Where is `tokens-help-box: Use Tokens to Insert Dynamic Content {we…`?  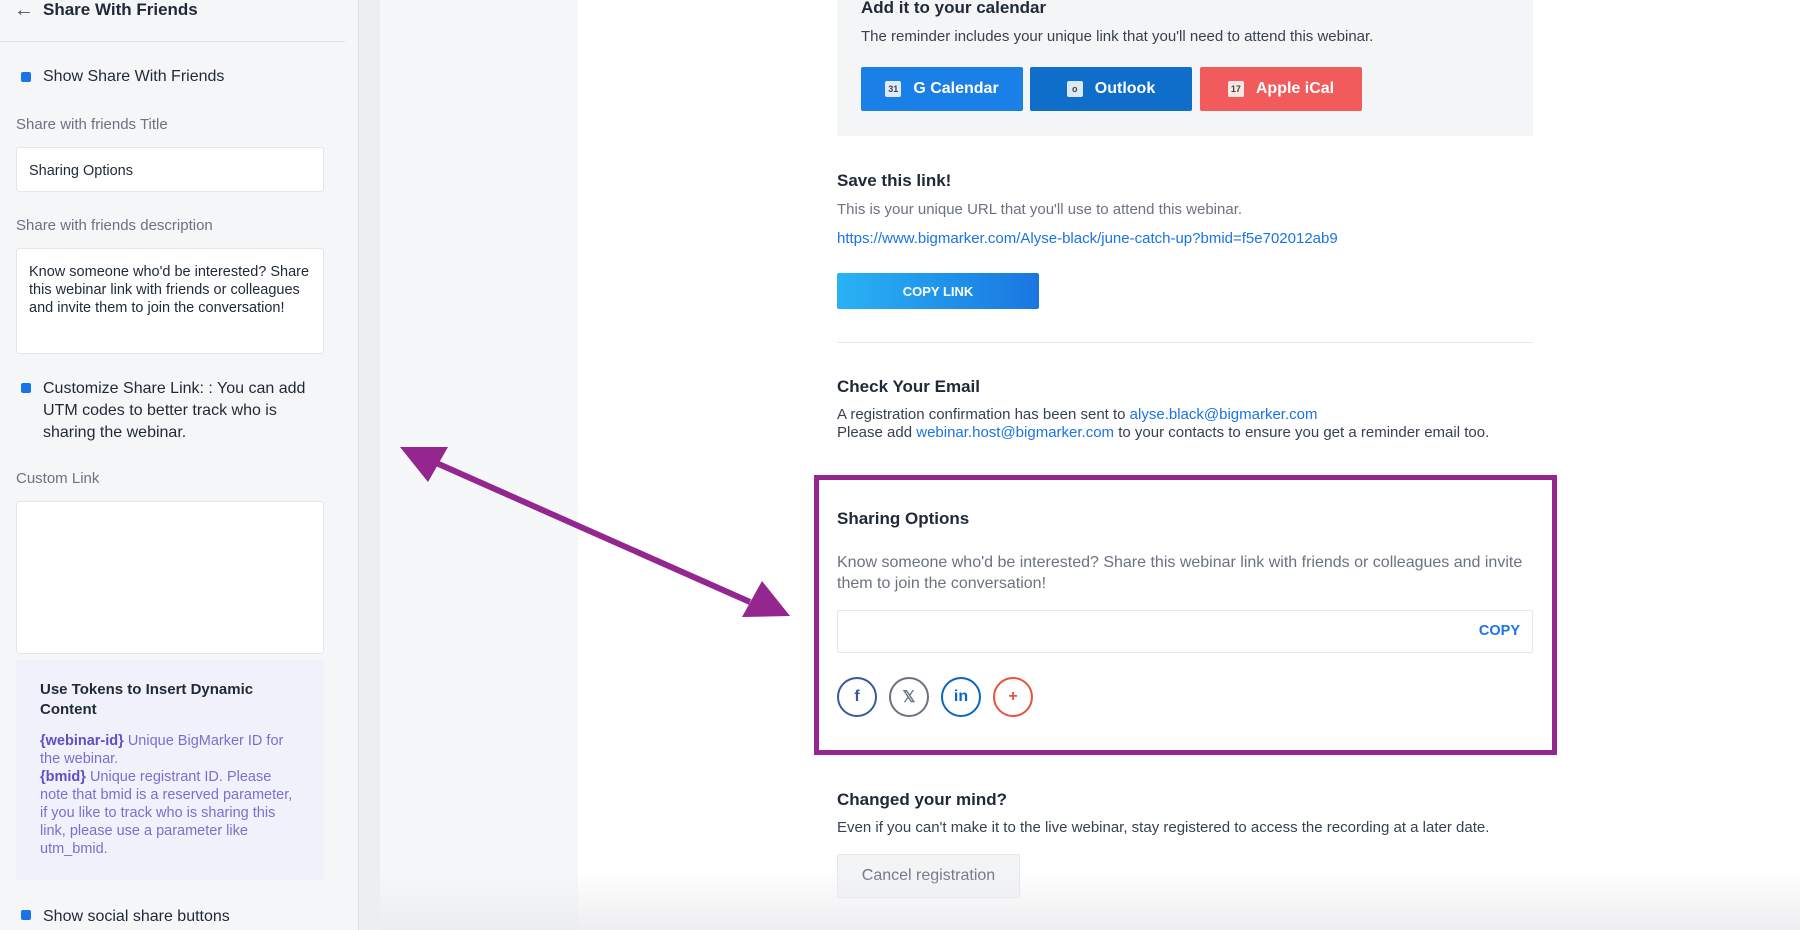
tokens-help-box: Use Tokens to Insert Dynamic Content {we… is located at coordinates (170, 770).